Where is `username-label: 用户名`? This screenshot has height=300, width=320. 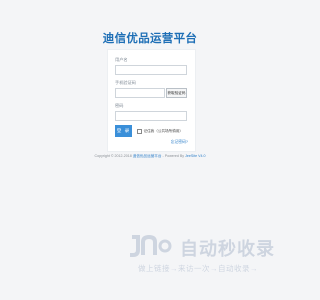
username-label: 用户名 is located at coordinates (121, 59).